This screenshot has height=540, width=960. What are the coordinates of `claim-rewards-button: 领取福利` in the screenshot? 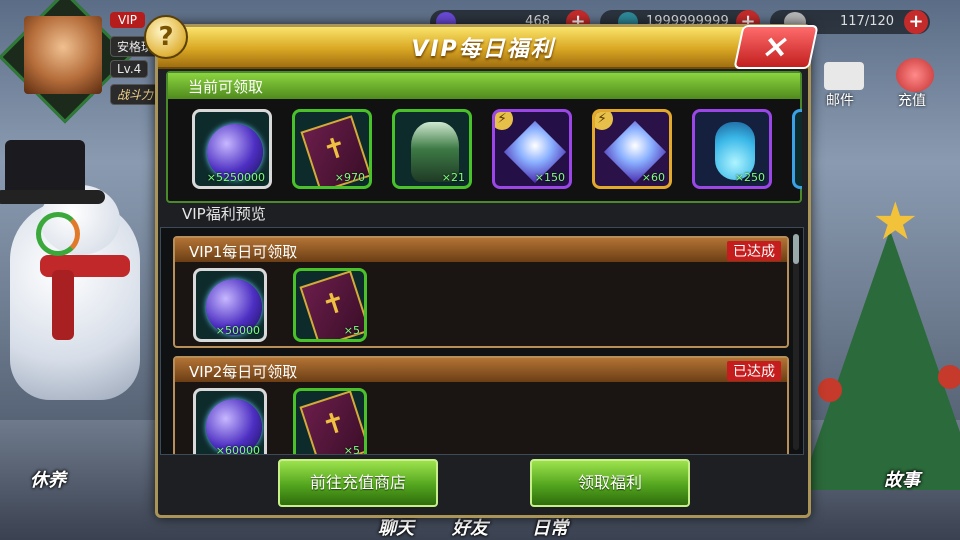 It's located at (610, 483).